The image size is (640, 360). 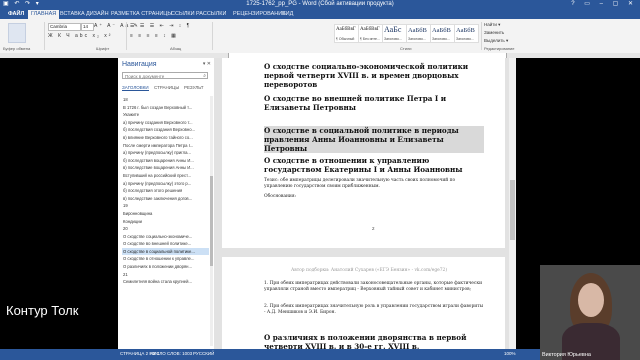 What do you see at coordinates (97, 14) in the screenshot?
I see `tab-design: ДИЗАЙН` at bounding box center [97, 14].